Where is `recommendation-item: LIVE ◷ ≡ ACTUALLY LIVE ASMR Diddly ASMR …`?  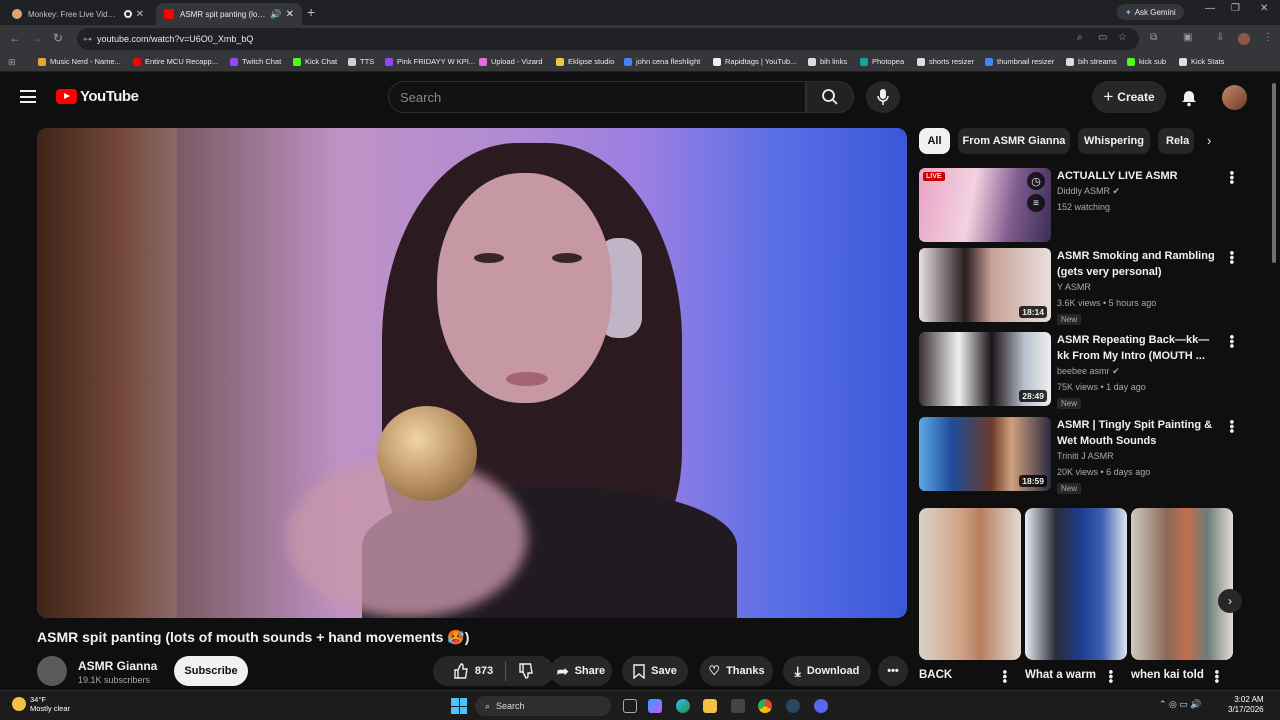 recommendation-item: LIVE ◷ ≡ ACTUALLY LIVE ASMR Diddly ASMR … is located at coordinates (1089, 206).